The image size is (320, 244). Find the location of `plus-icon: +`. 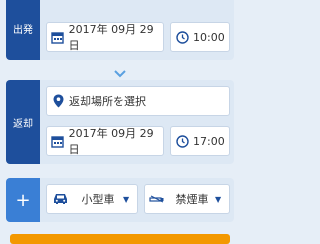

plus-icon: + is located at coordinates (23, 200).